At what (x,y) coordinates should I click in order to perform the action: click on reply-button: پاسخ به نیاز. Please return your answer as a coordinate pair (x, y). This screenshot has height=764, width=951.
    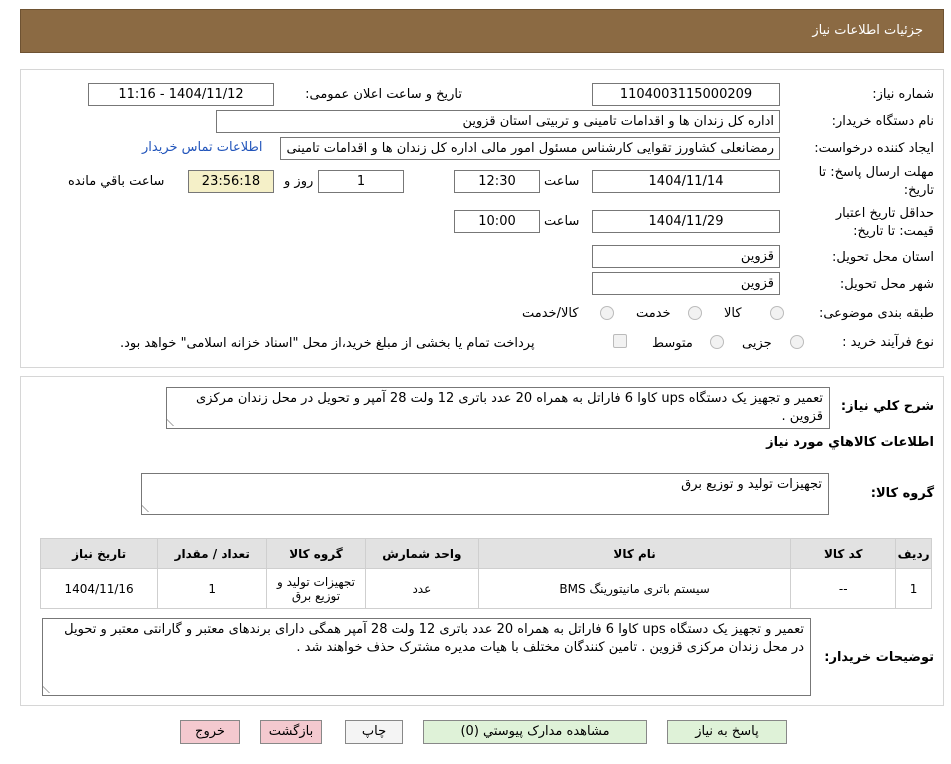
    Looking at the image, I should click on (727, 732).